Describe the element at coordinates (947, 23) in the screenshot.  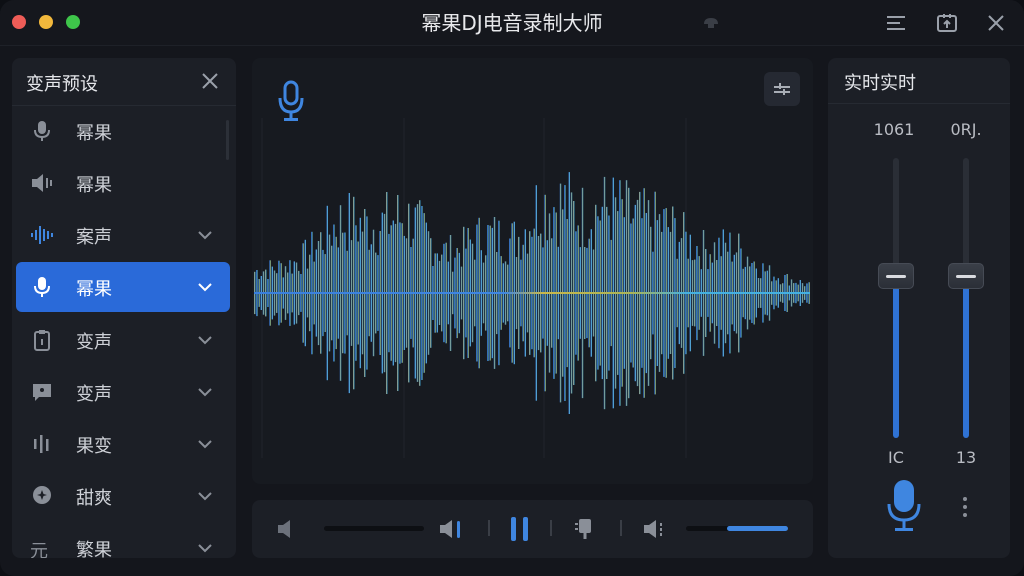
I see `export-icon` at that location.